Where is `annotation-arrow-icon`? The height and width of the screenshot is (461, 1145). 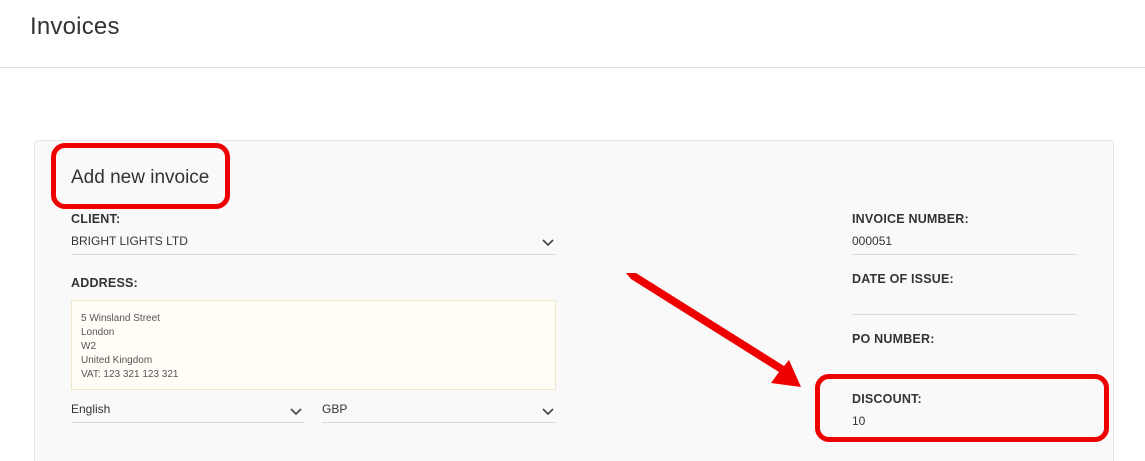 annotation-arrow-icon is located at coordinates (713, 330).